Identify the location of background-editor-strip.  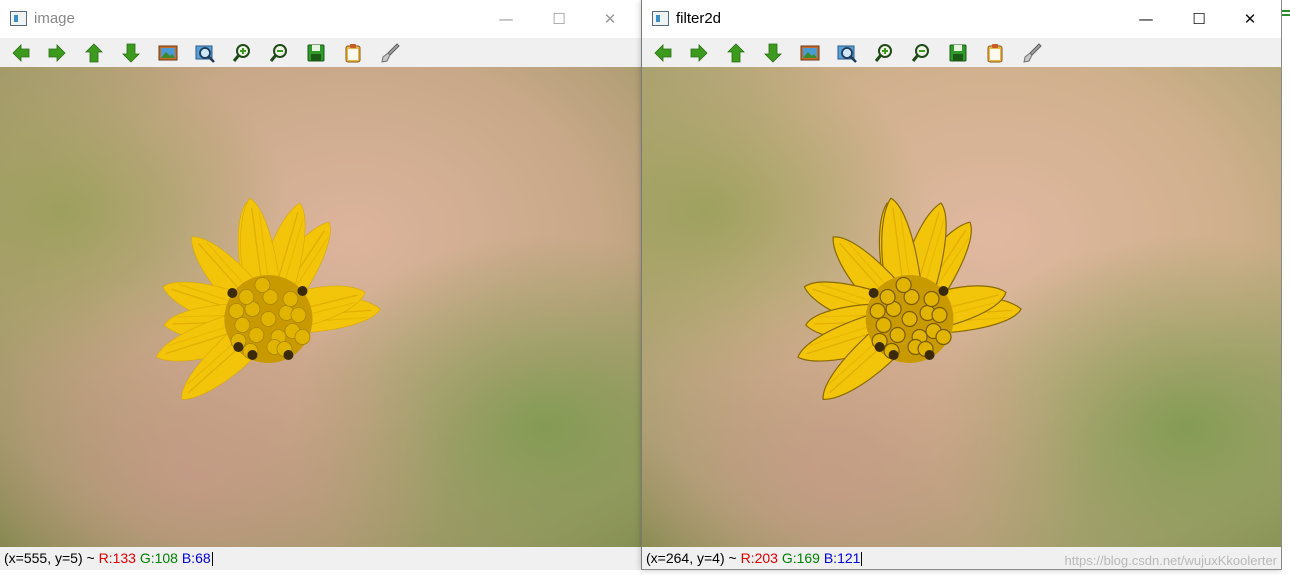
(1286, 287).